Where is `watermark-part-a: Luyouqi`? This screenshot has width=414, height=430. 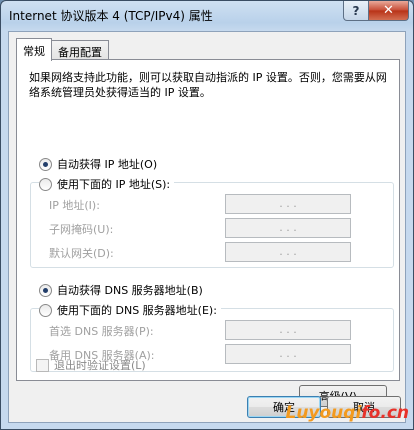
watermark-part-a: Luyouqi is located at coordinates (323, 413).